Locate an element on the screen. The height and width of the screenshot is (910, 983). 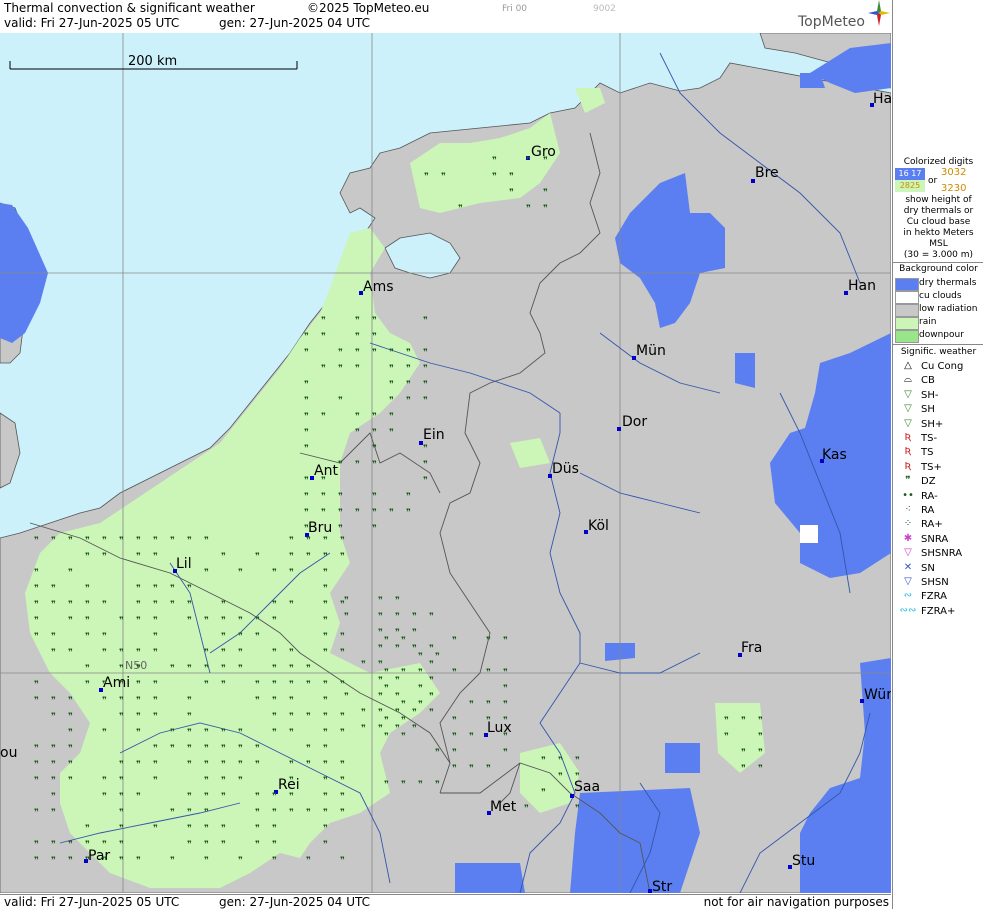
sig-weather-label: SN is located at coordinates (928, 568).